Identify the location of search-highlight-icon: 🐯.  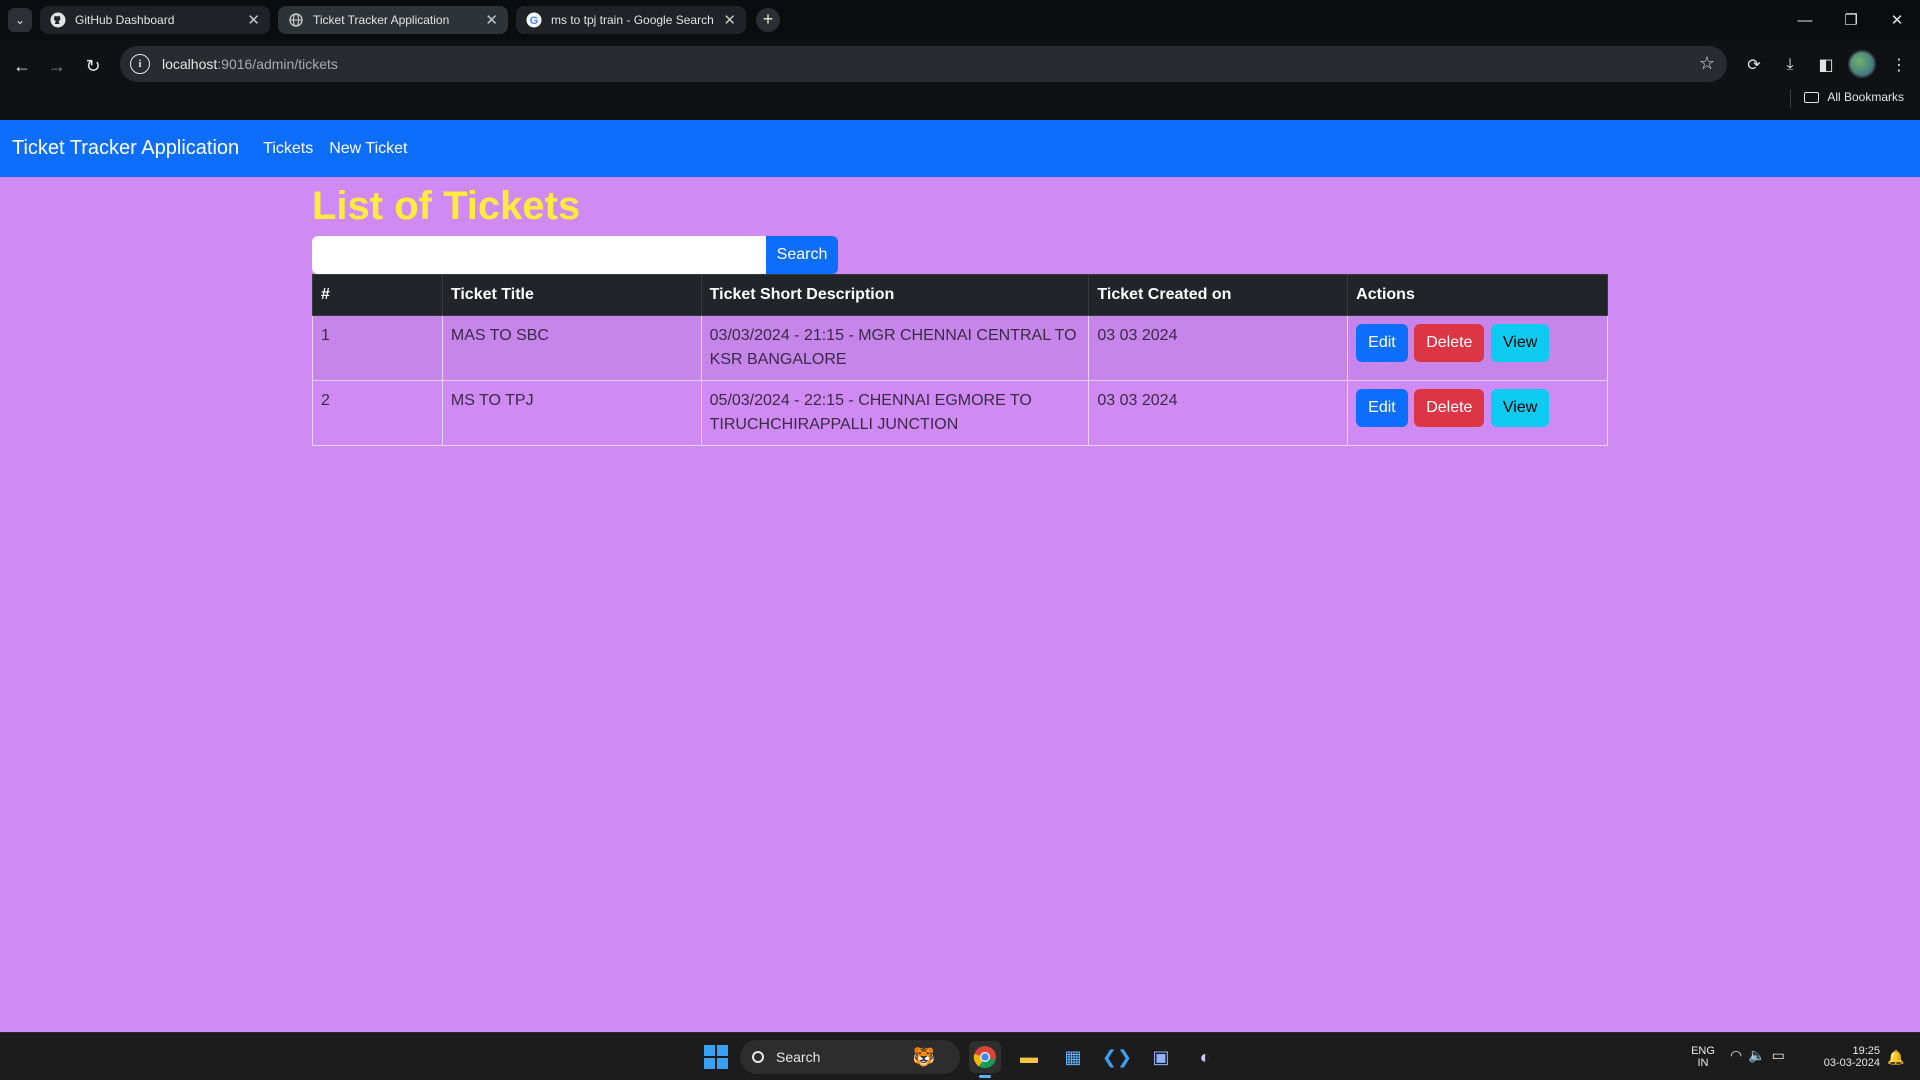
(924, 1057).